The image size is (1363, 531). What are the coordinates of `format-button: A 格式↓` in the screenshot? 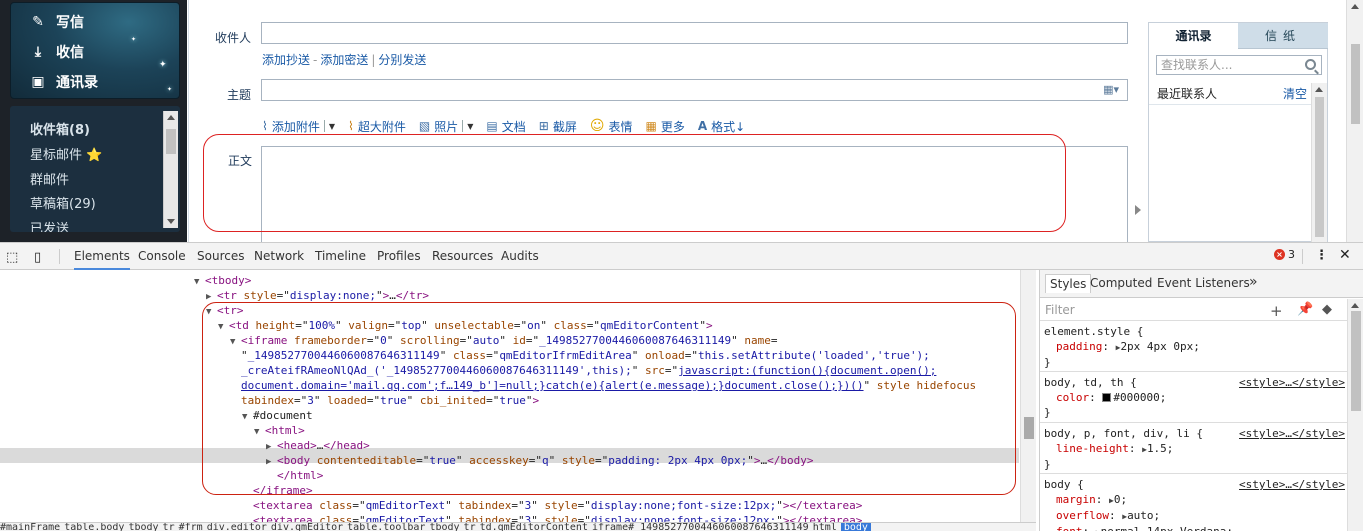 It's located at (721, 126).